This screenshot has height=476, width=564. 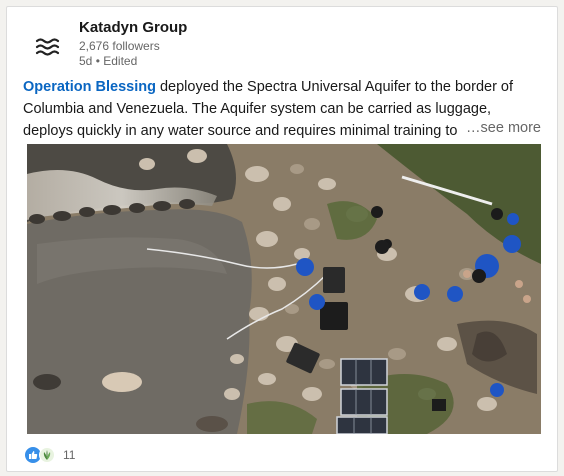 I want to click on post-meta: 5d • Edited, so click(x=108, y=61).